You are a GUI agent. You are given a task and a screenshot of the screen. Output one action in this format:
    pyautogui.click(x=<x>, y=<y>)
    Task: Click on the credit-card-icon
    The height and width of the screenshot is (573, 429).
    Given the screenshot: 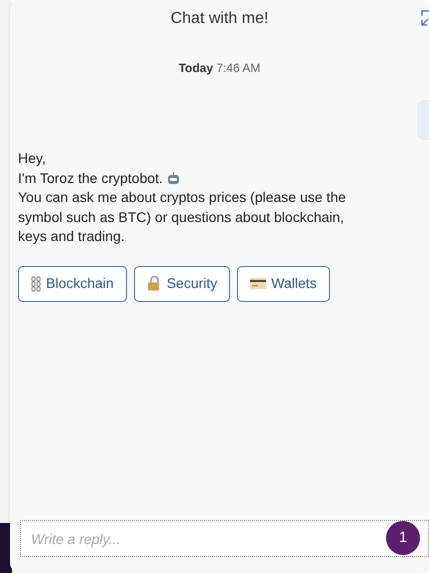 What is the action you would take?
    pyautogui.click(x=258, y=283)
    